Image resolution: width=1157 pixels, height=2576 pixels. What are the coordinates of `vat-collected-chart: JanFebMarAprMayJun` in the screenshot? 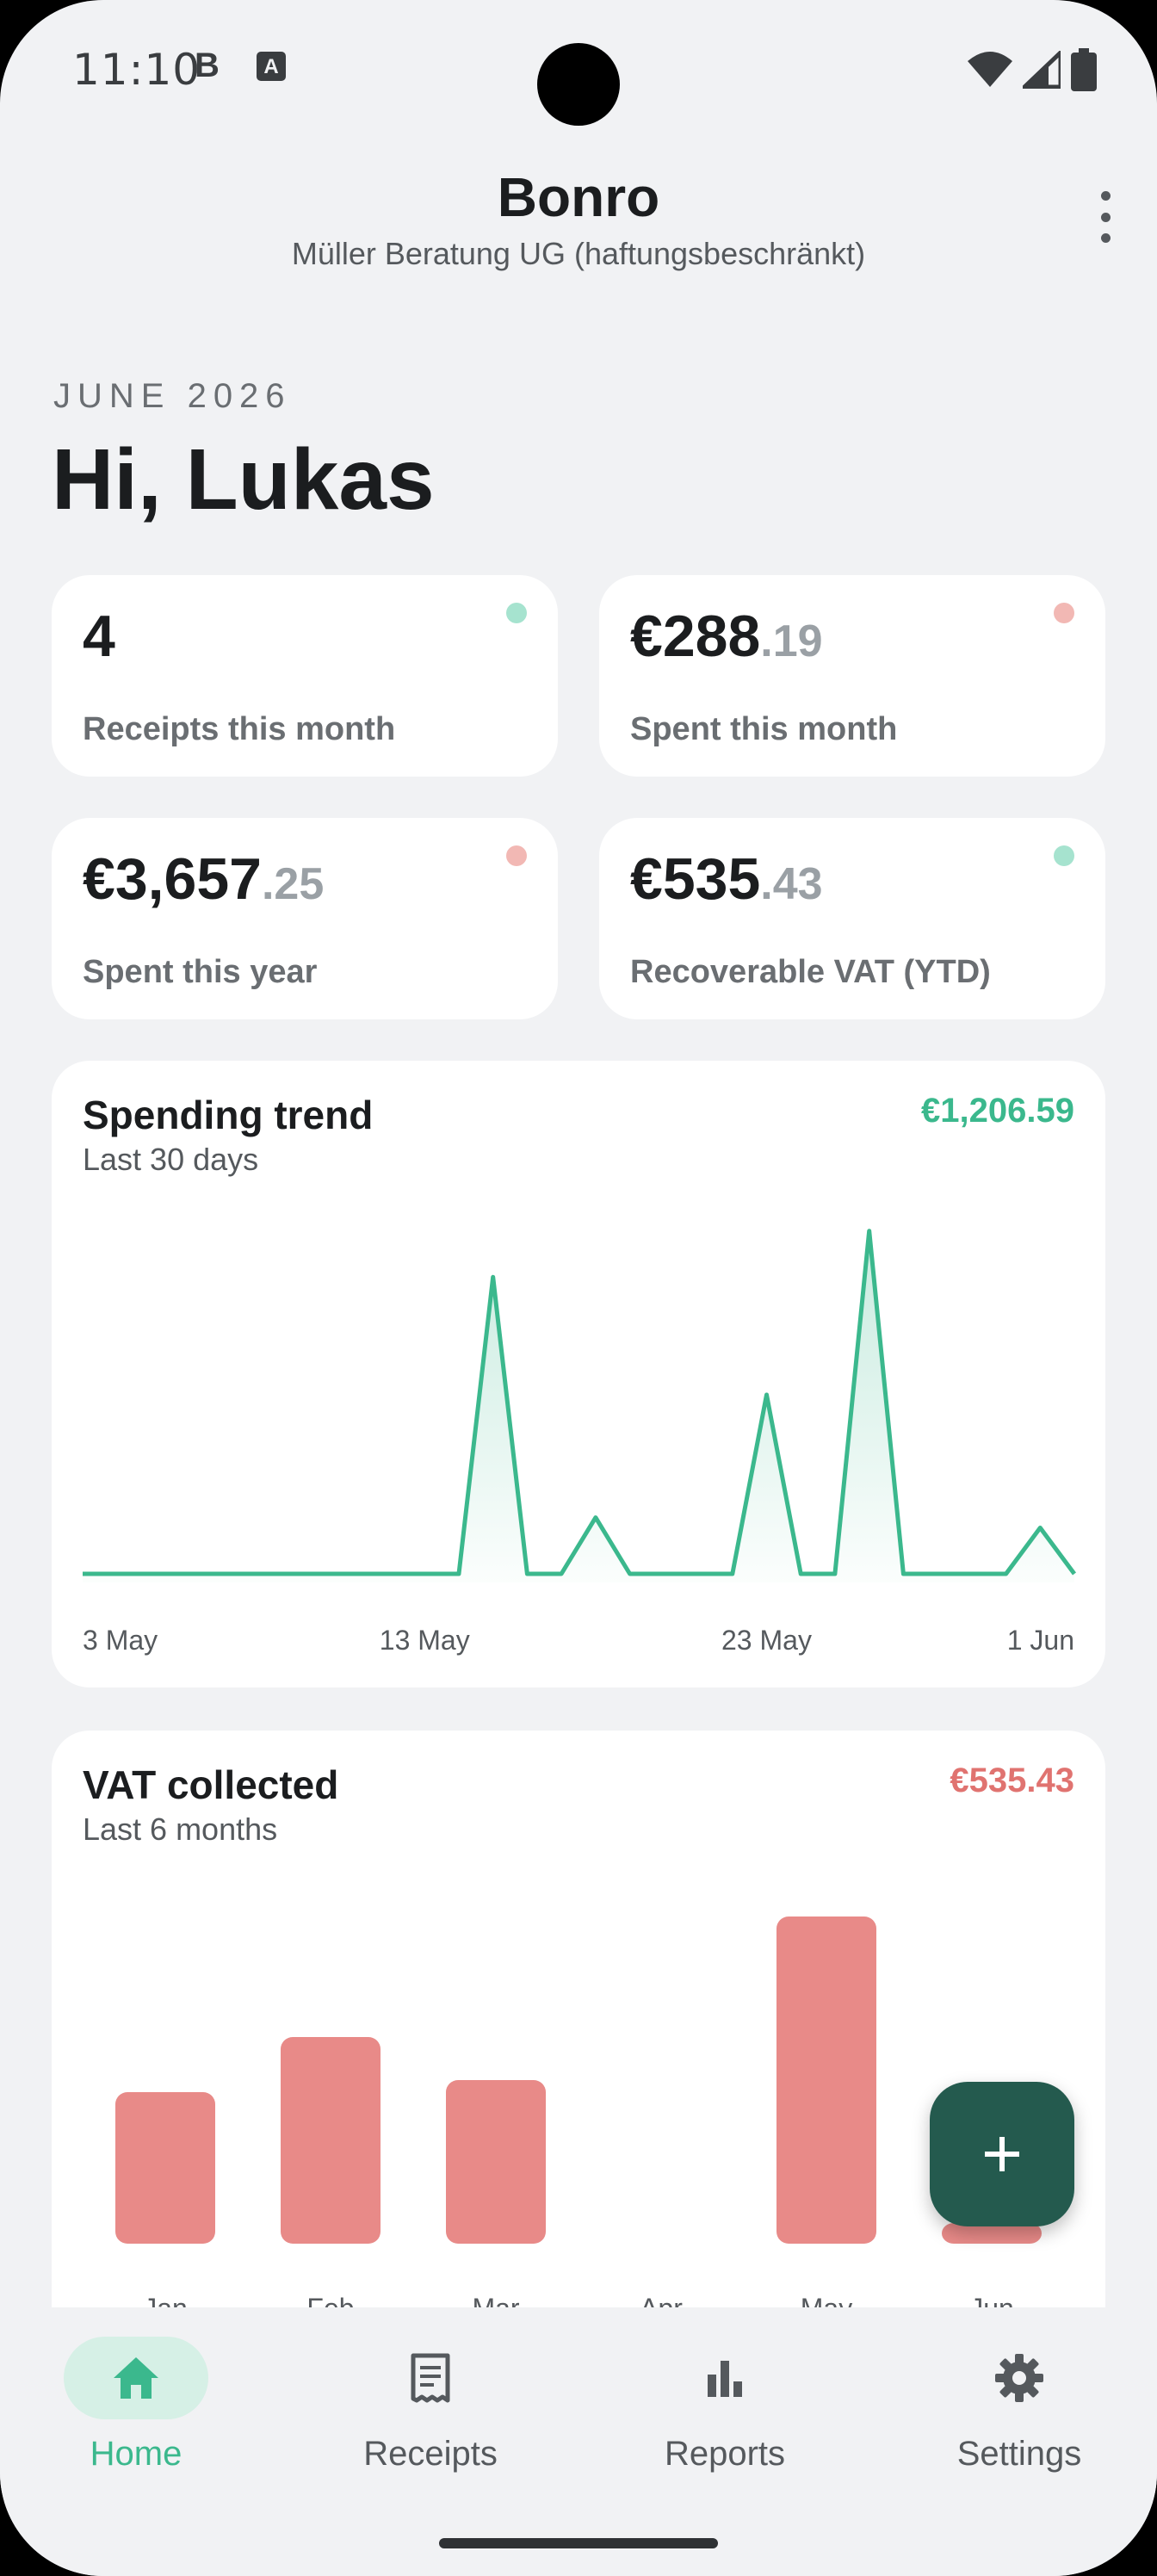 It's located at (579, 2120).